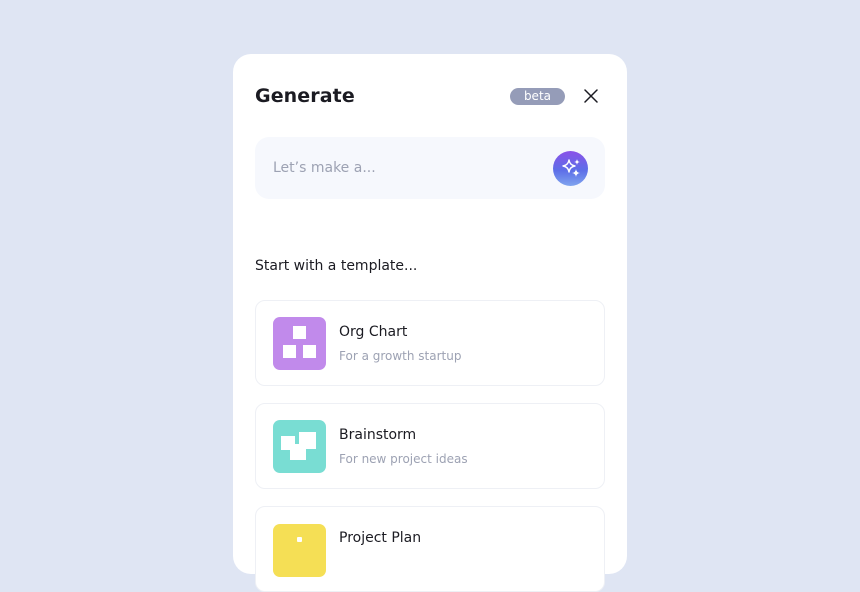  I want to click on template-title: Project Plan, so click(380, 538).